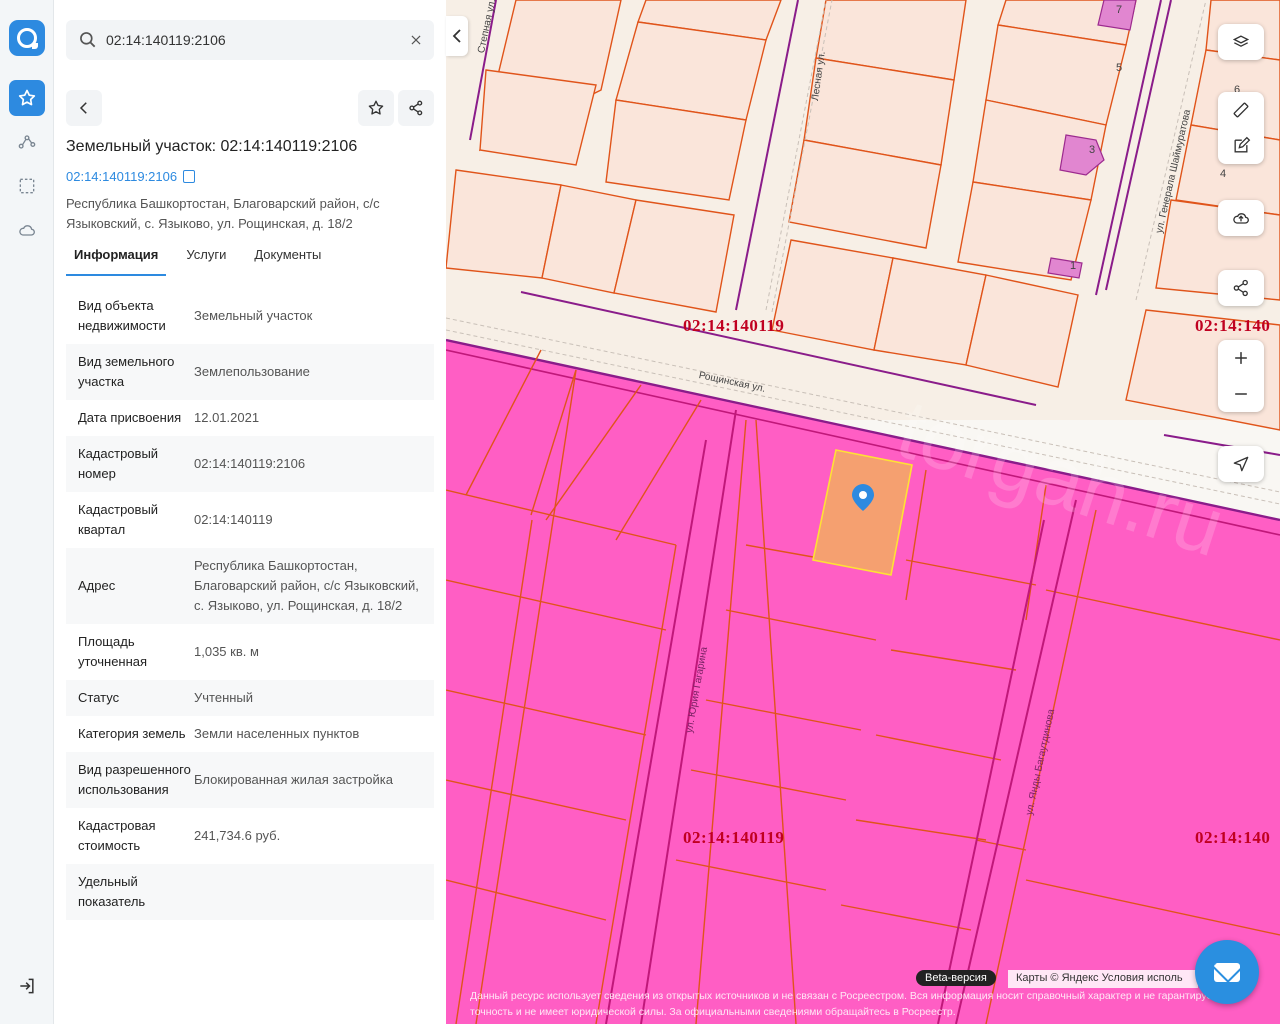  Describe the element at coordinates (122, 315) in the screenshot. I see `info-row-key: Вид объекта недвижимости` at that location.